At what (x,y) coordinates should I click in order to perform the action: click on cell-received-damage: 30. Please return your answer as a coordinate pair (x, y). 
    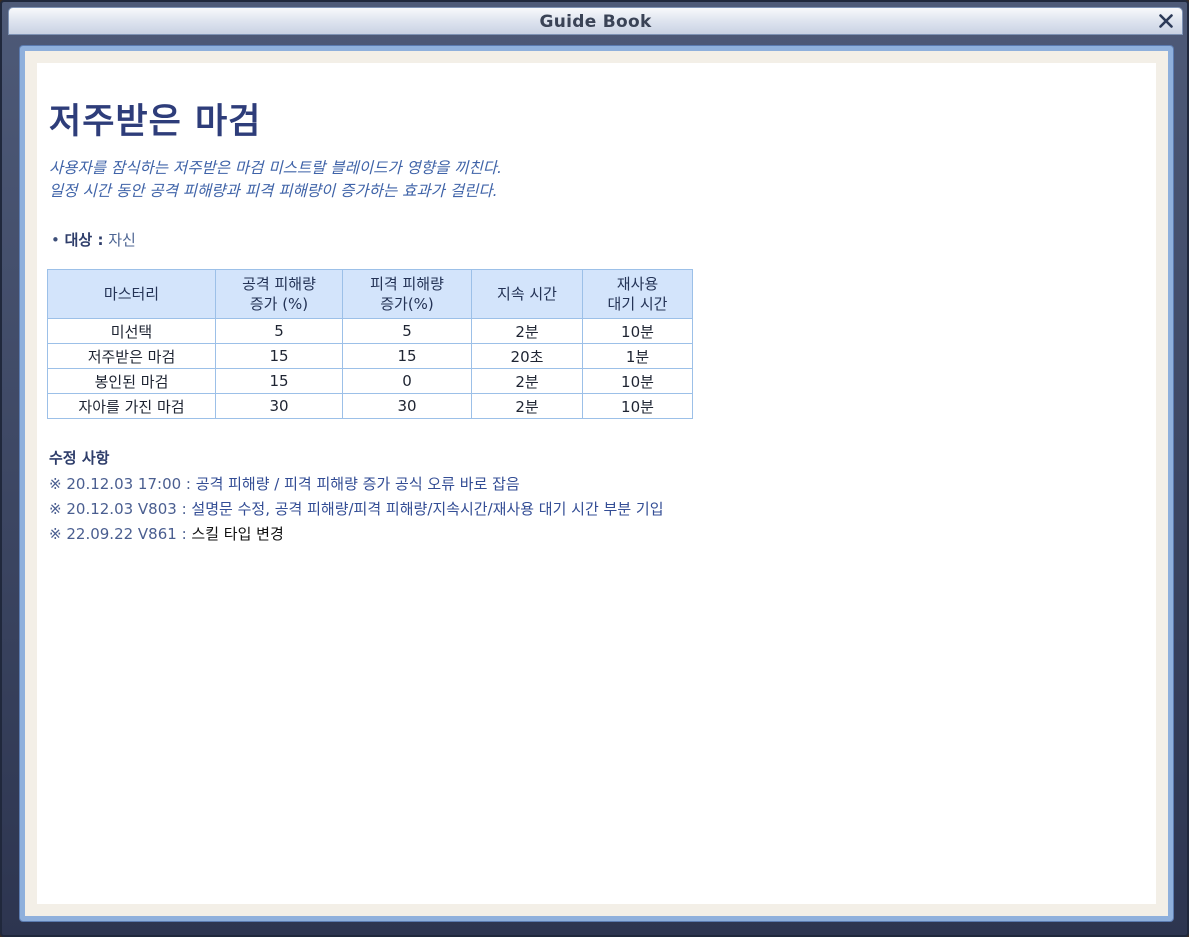
    Looking at the image, I should click on (407, 406).